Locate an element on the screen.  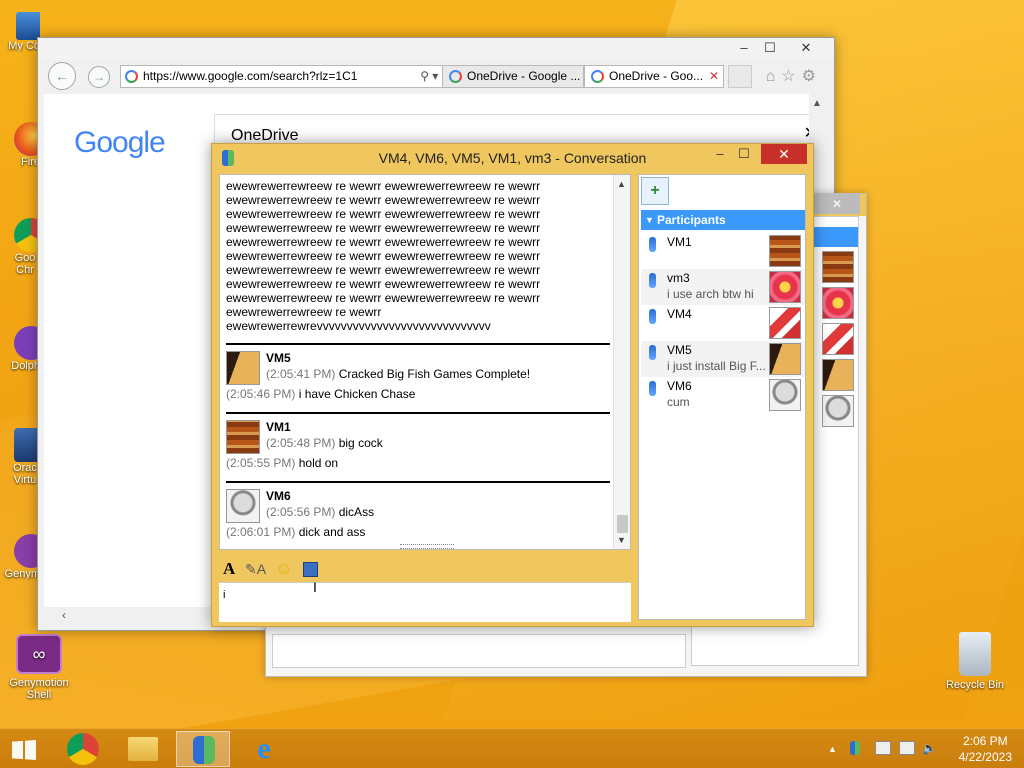
browser-toolbar-icons: ⌂☆⚙ is located at coordinates (794, 76).